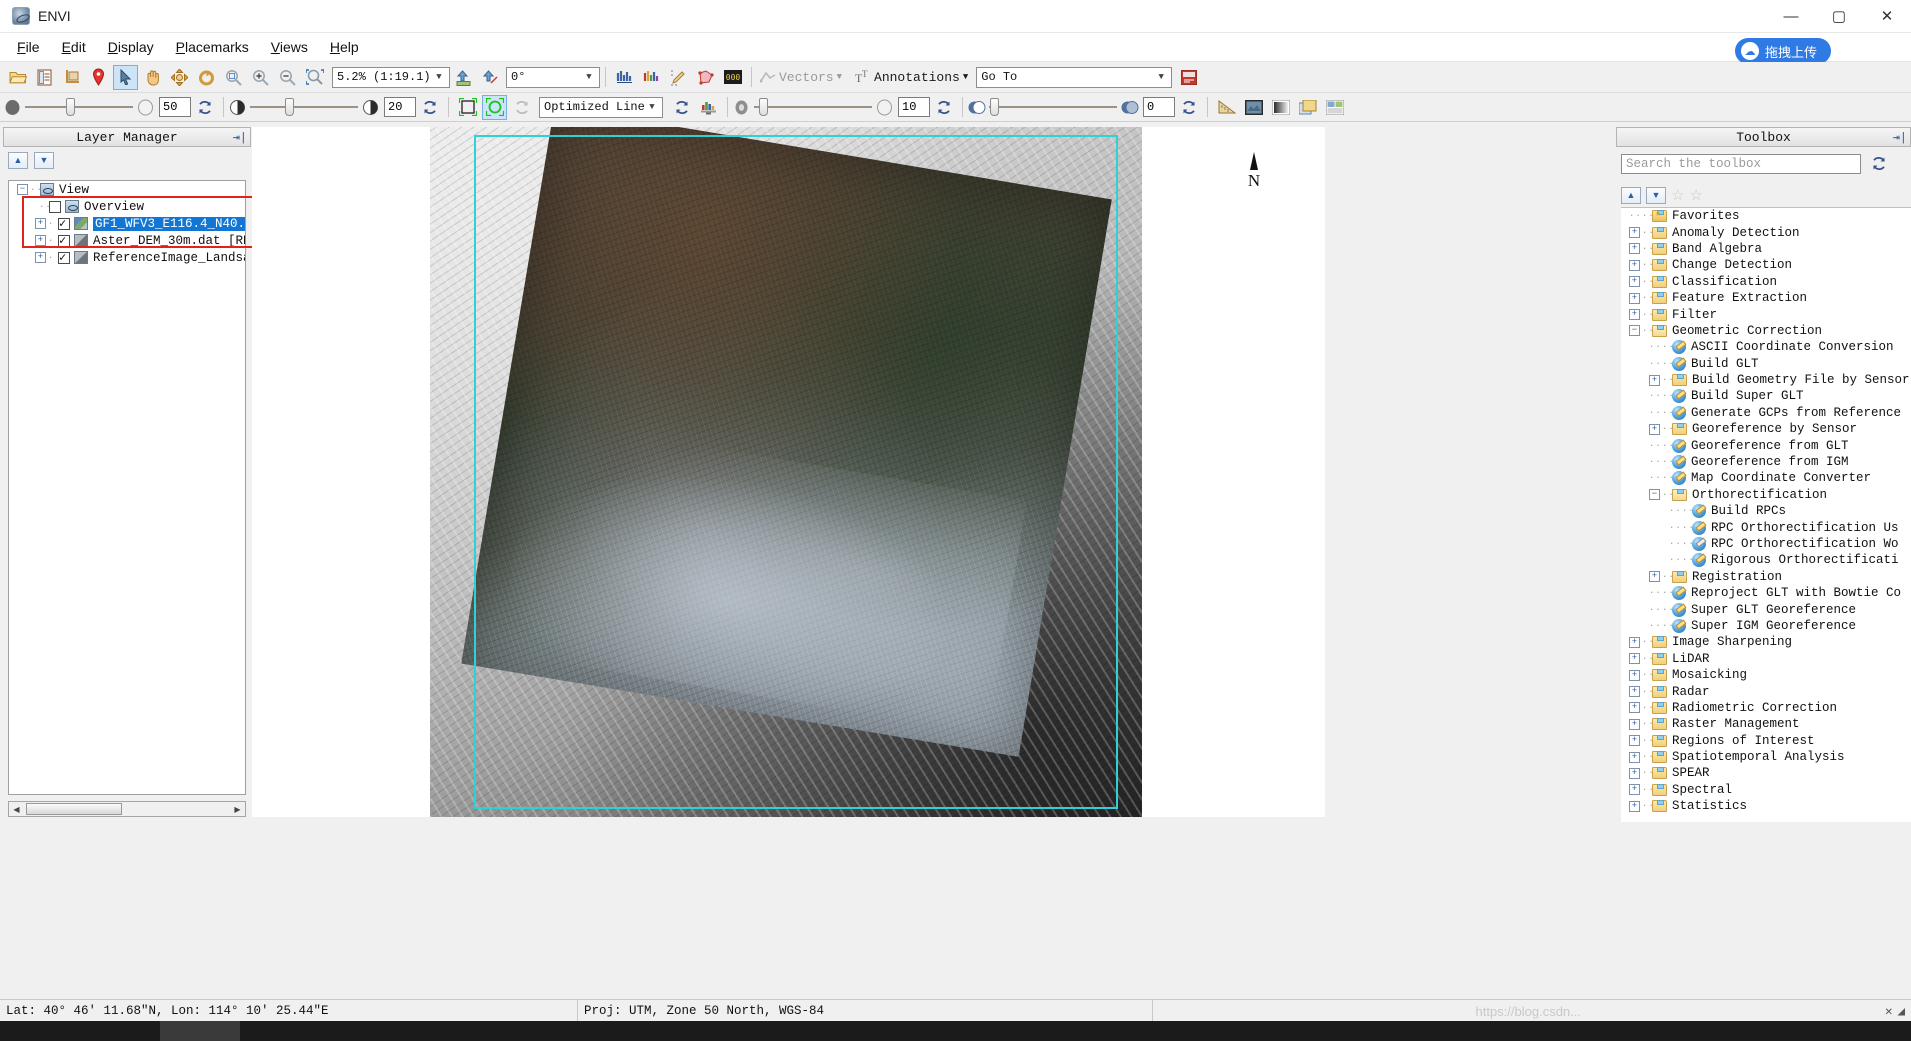 This screenshot has height=1041, width=1911. What do you see at coordinates (1766, 511) in the screenshot?
I see `toolbox-item-build-rpcs: ···· Build RPCs` at bounding box center [1766, 511].